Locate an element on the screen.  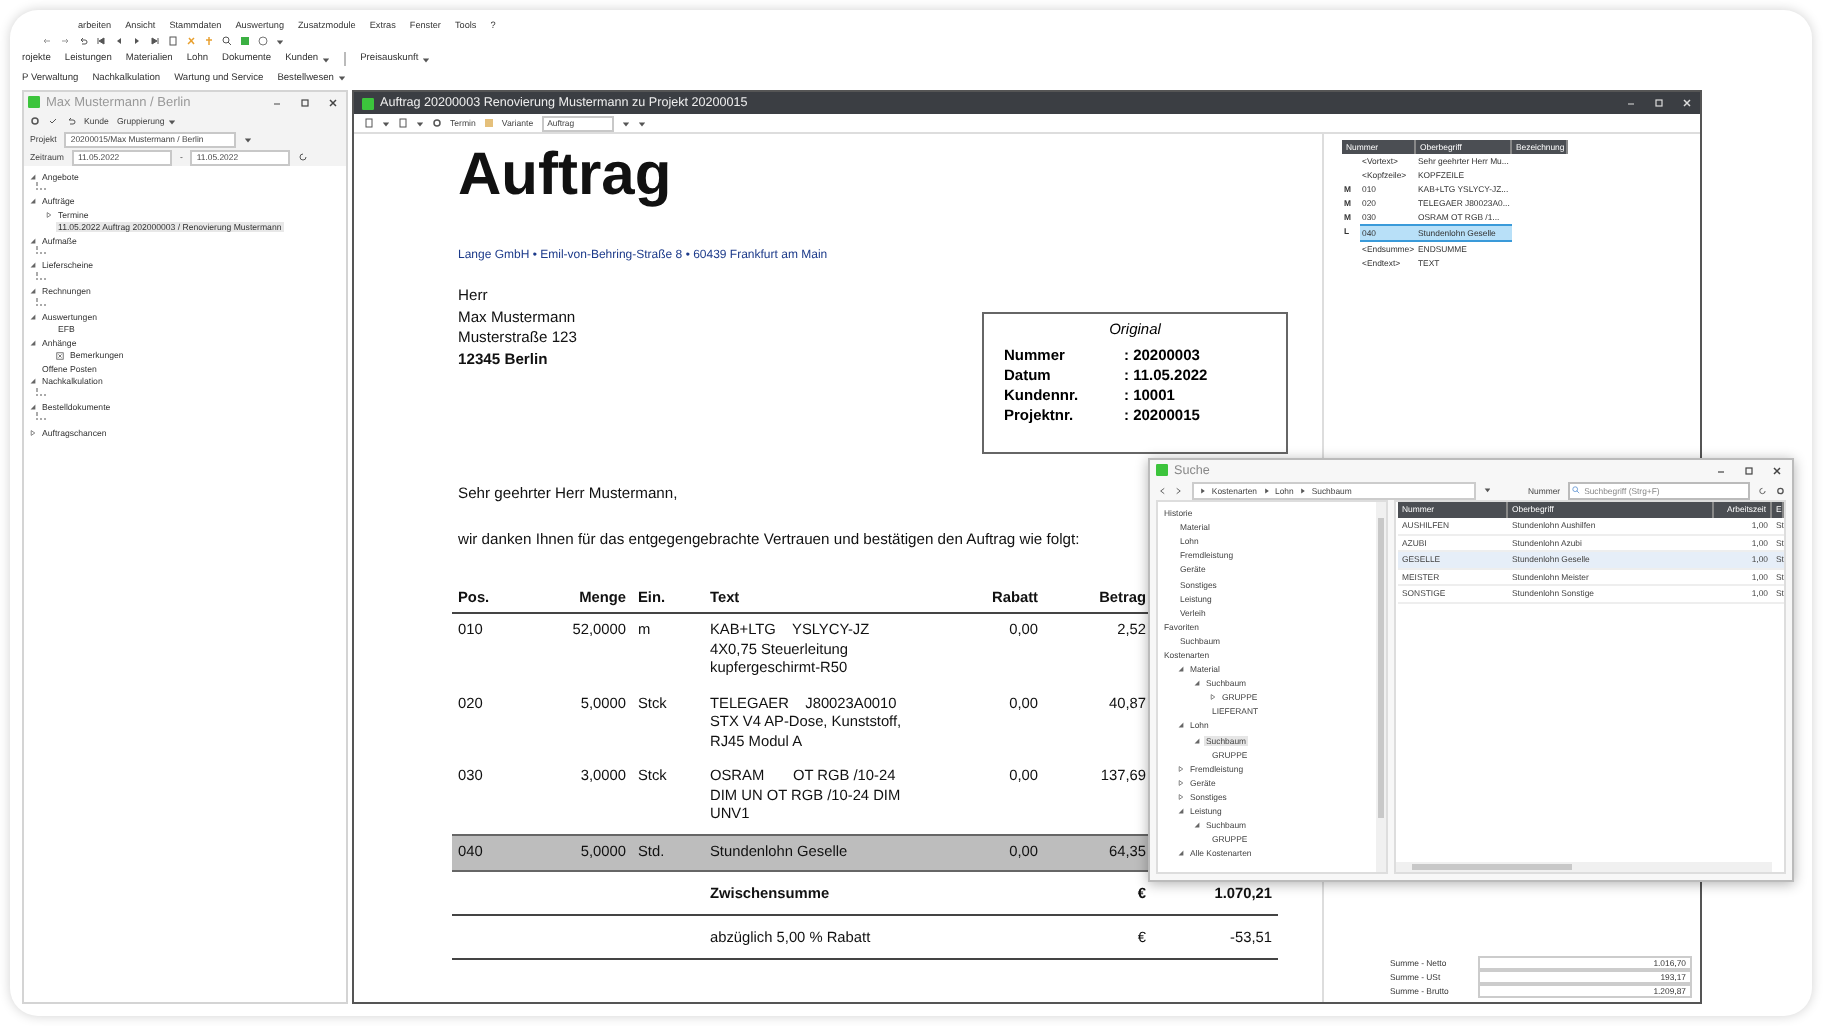
first-record-icon is located at coordinates (101, 41).